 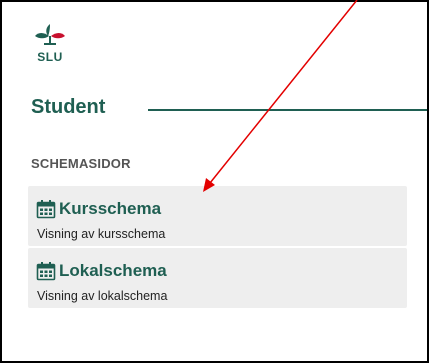 What do you see at coordinates (217, 278) in the screenshot?
I see `schedule-item-lokalschema: Lokalschema Visning av lokalschema` at bounding box center [217, 278].